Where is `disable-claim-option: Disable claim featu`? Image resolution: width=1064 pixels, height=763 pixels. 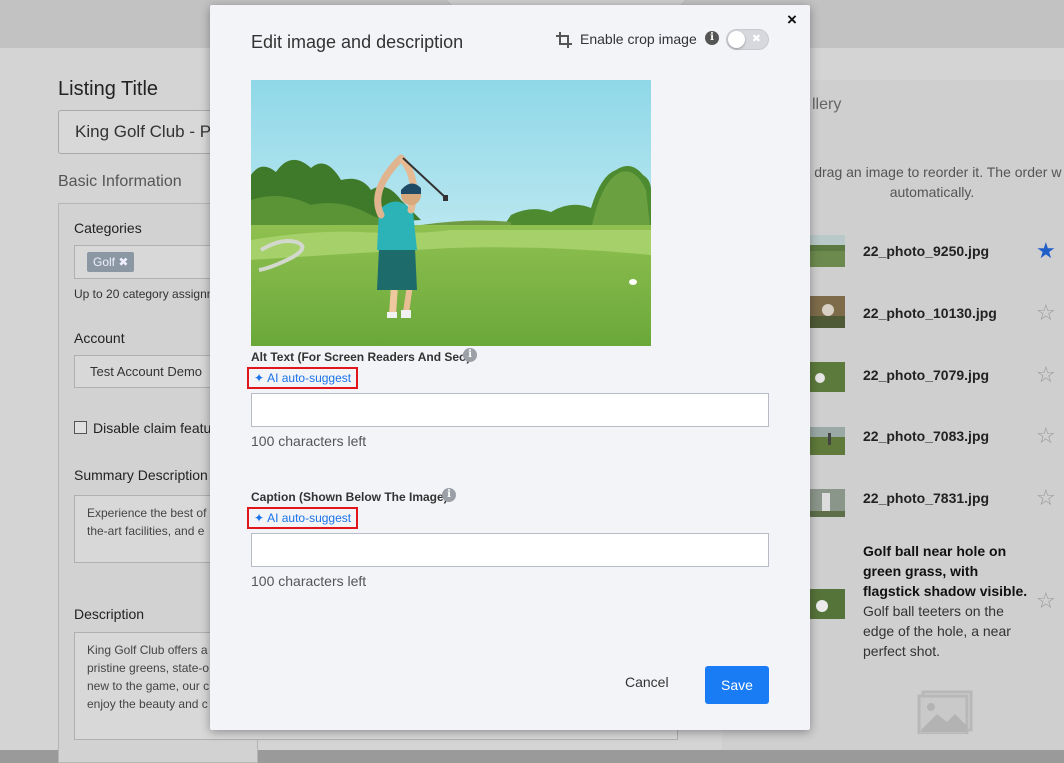
disable-claim-option: Disable claim featu is located at coordinates (142, 428).